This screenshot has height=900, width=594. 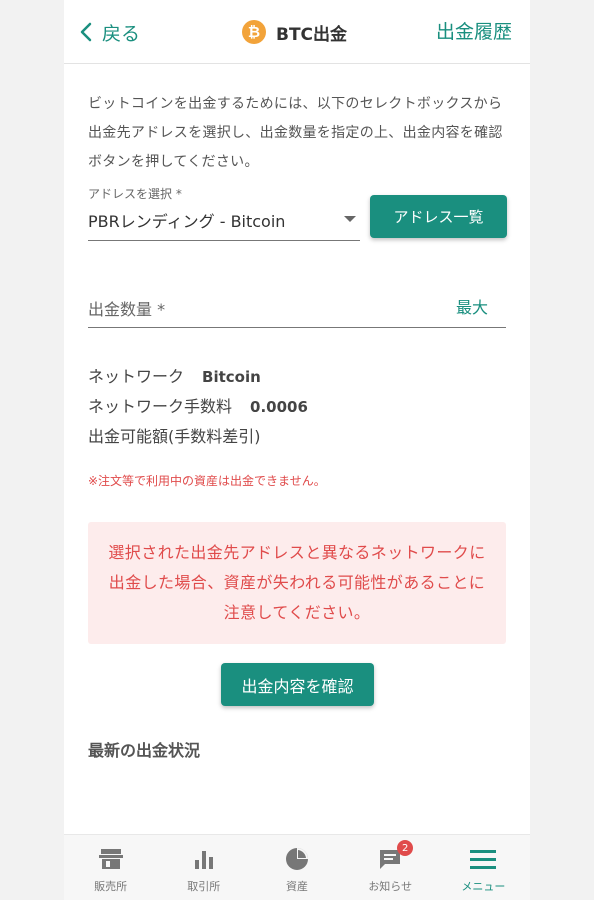 What do you see at coordinates (279, 407) in the screenshot?
I see `fee-value: 0.0006` at bounding box center [279, 407].